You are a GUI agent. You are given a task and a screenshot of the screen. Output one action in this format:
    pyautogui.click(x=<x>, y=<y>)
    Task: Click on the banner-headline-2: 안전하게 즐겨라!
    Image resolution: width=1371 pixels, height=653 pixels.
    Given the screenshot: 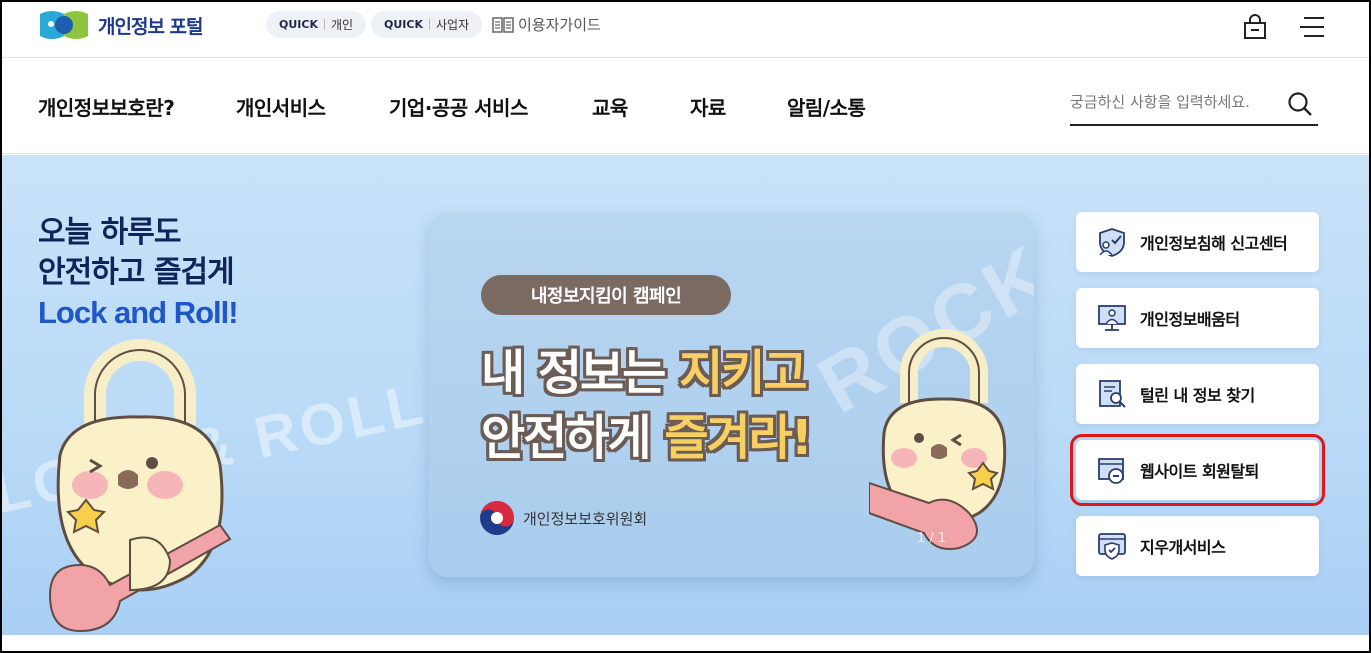 What is the action you would take?
    pyautogui.click(x=647, y=433)
    